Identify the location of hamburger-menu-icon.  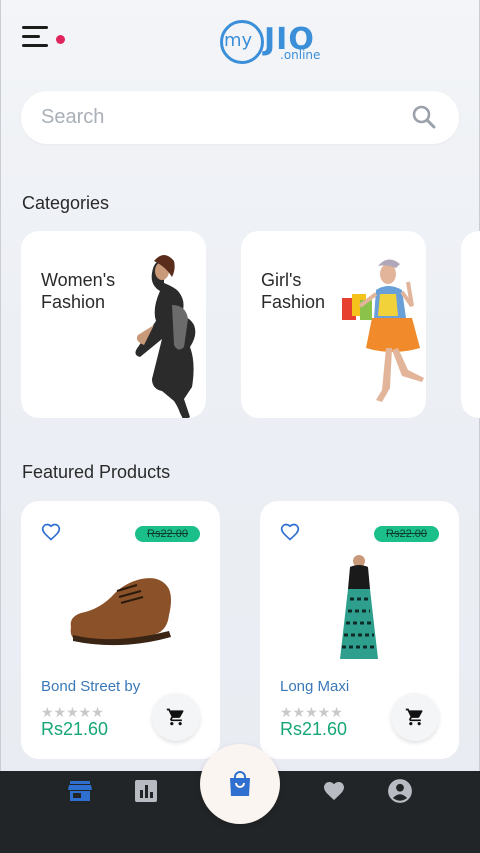
(37, 39).